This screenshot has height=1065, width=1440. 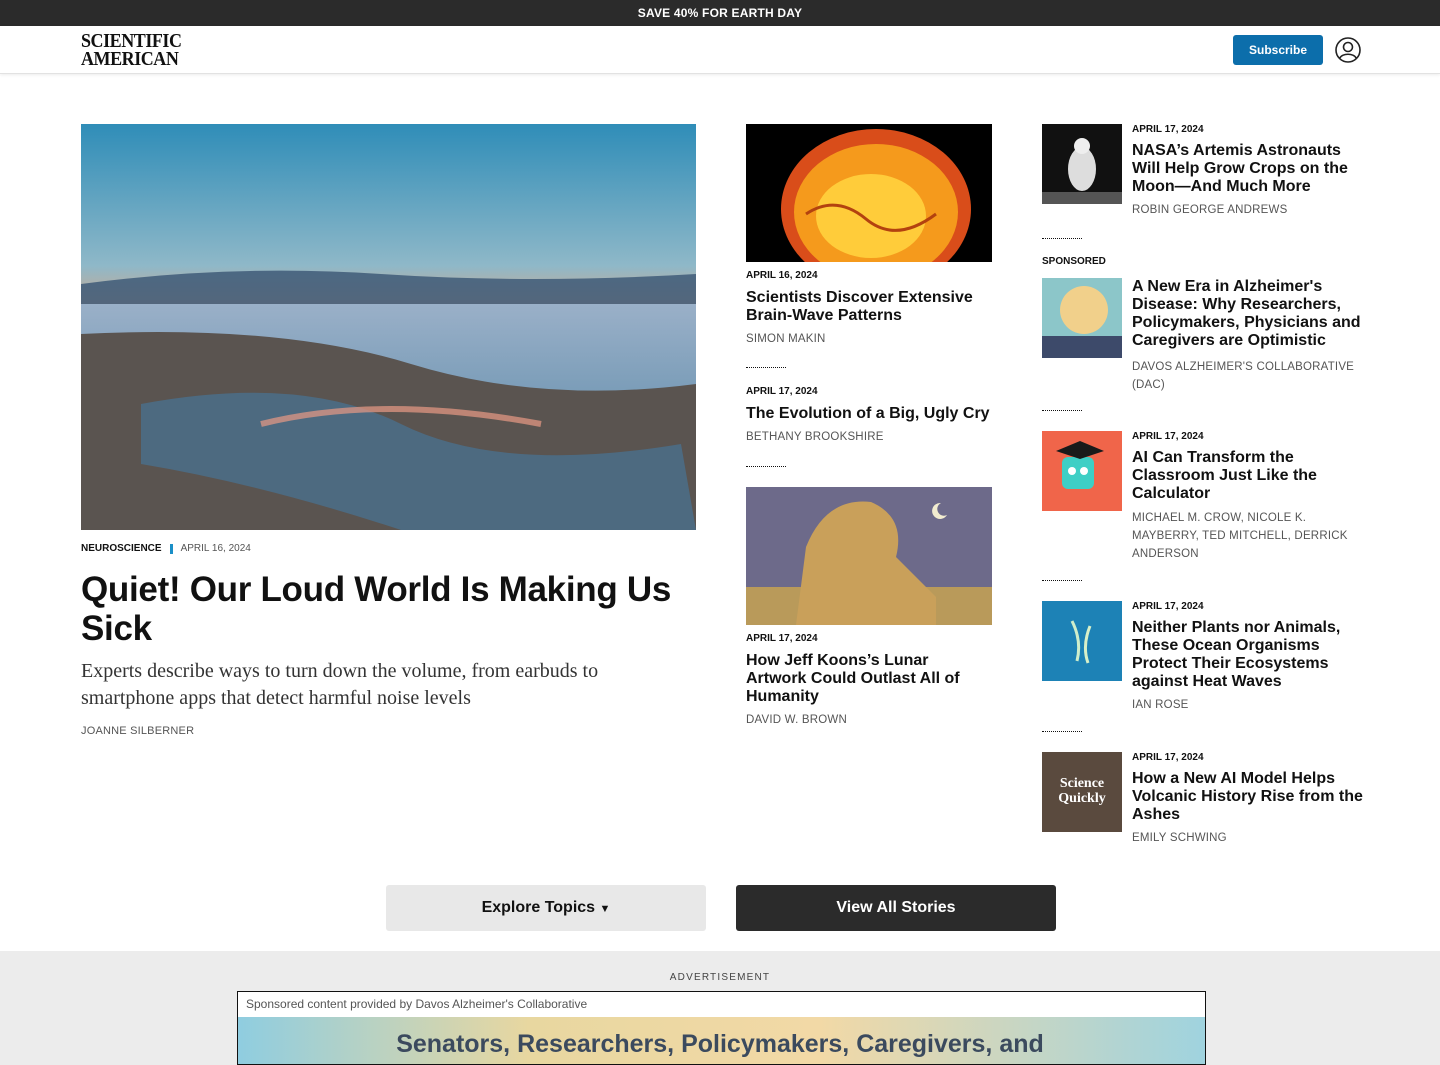 What do you see at coordinates (605, 909) in the screenshot?
I see `chevron-down-icon: ▼` at bounding box center [605, 909].